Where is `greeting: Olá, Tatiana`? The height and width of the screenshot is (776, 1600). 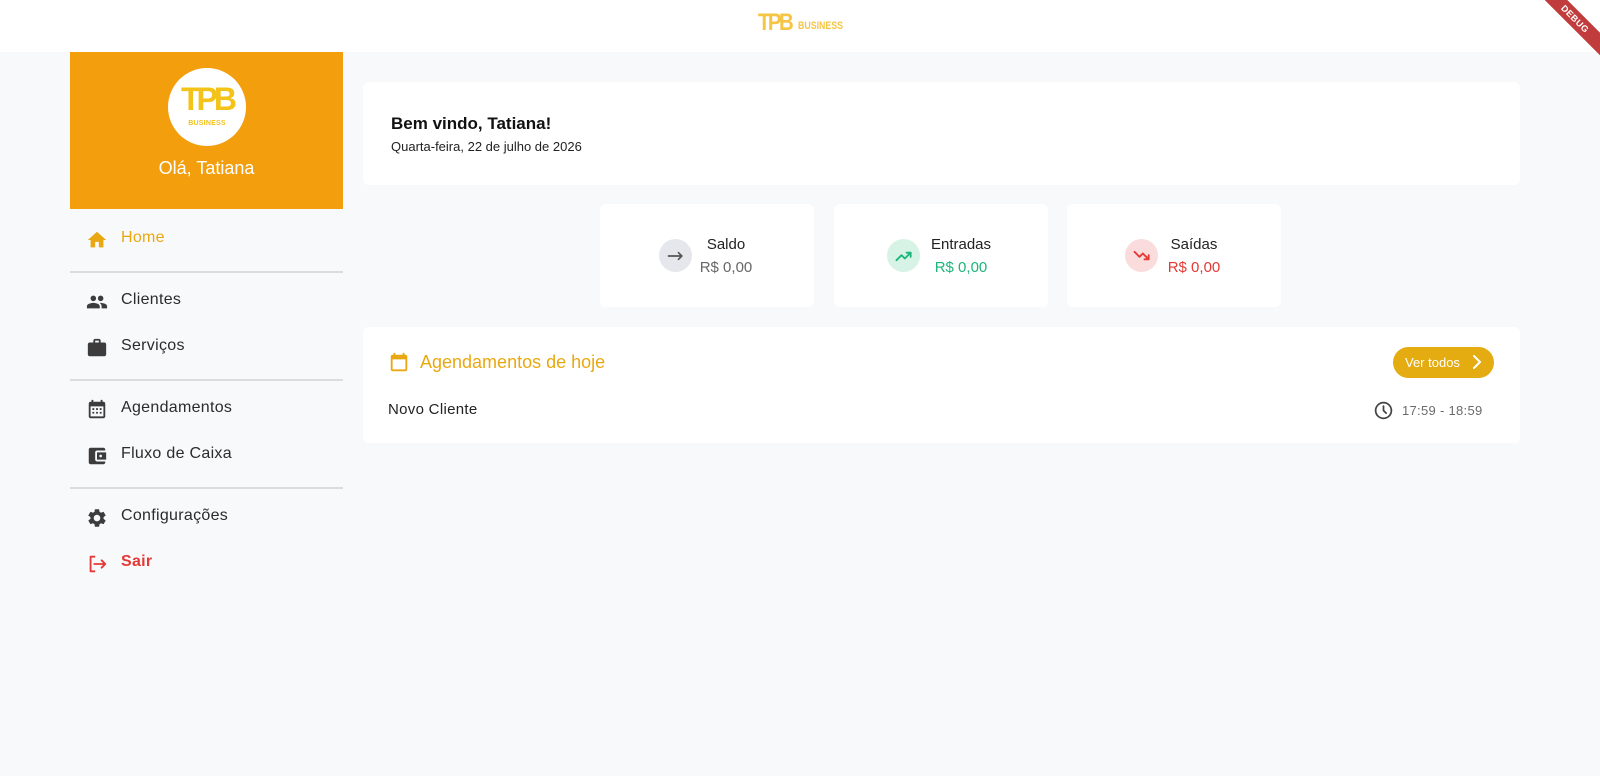
greeting: Olá, Tatiana is located at coordinates (206, 168).